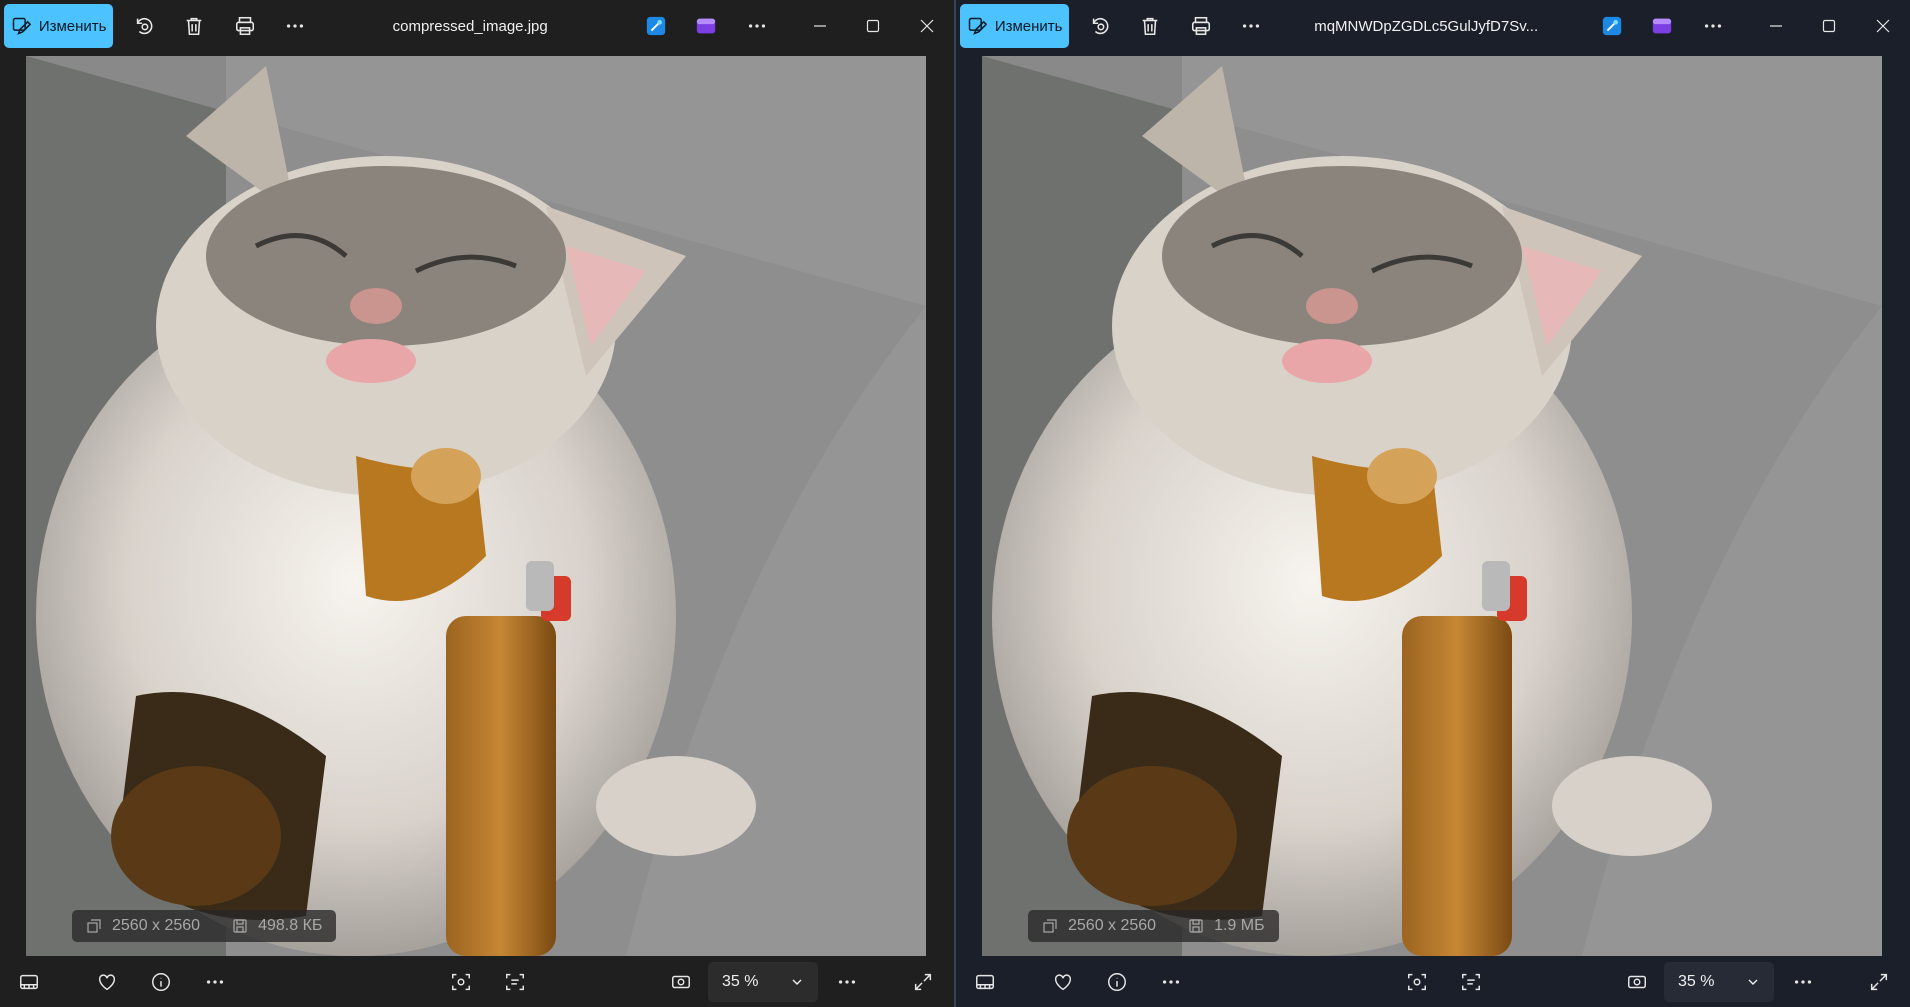 This screenshot has height=1007, width=1910. I want to click on file-size: 1.9 МБ, so click(1239, 925).